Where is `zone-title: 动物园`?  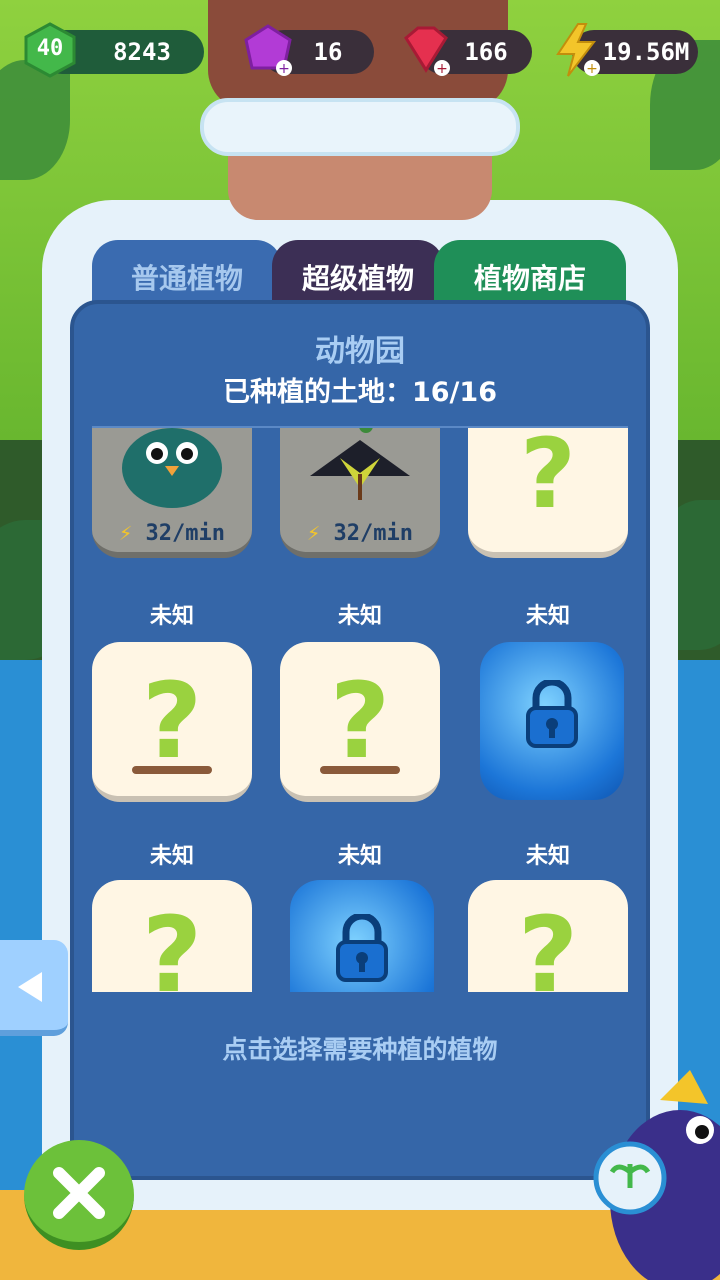 zone-title: 动物园 is located at coordinates (360, 351).